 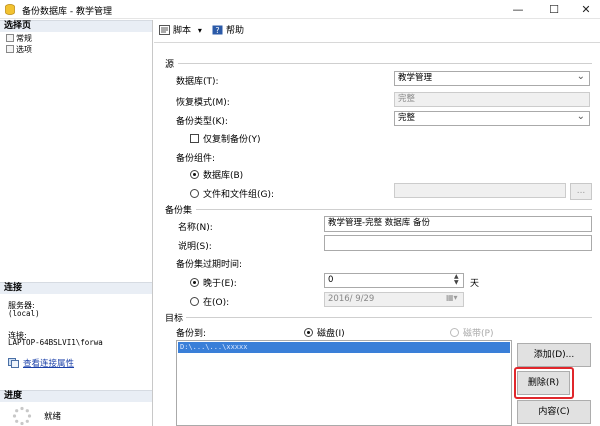 I want to click on progress-header: 进度, so click(x=76, y=396).